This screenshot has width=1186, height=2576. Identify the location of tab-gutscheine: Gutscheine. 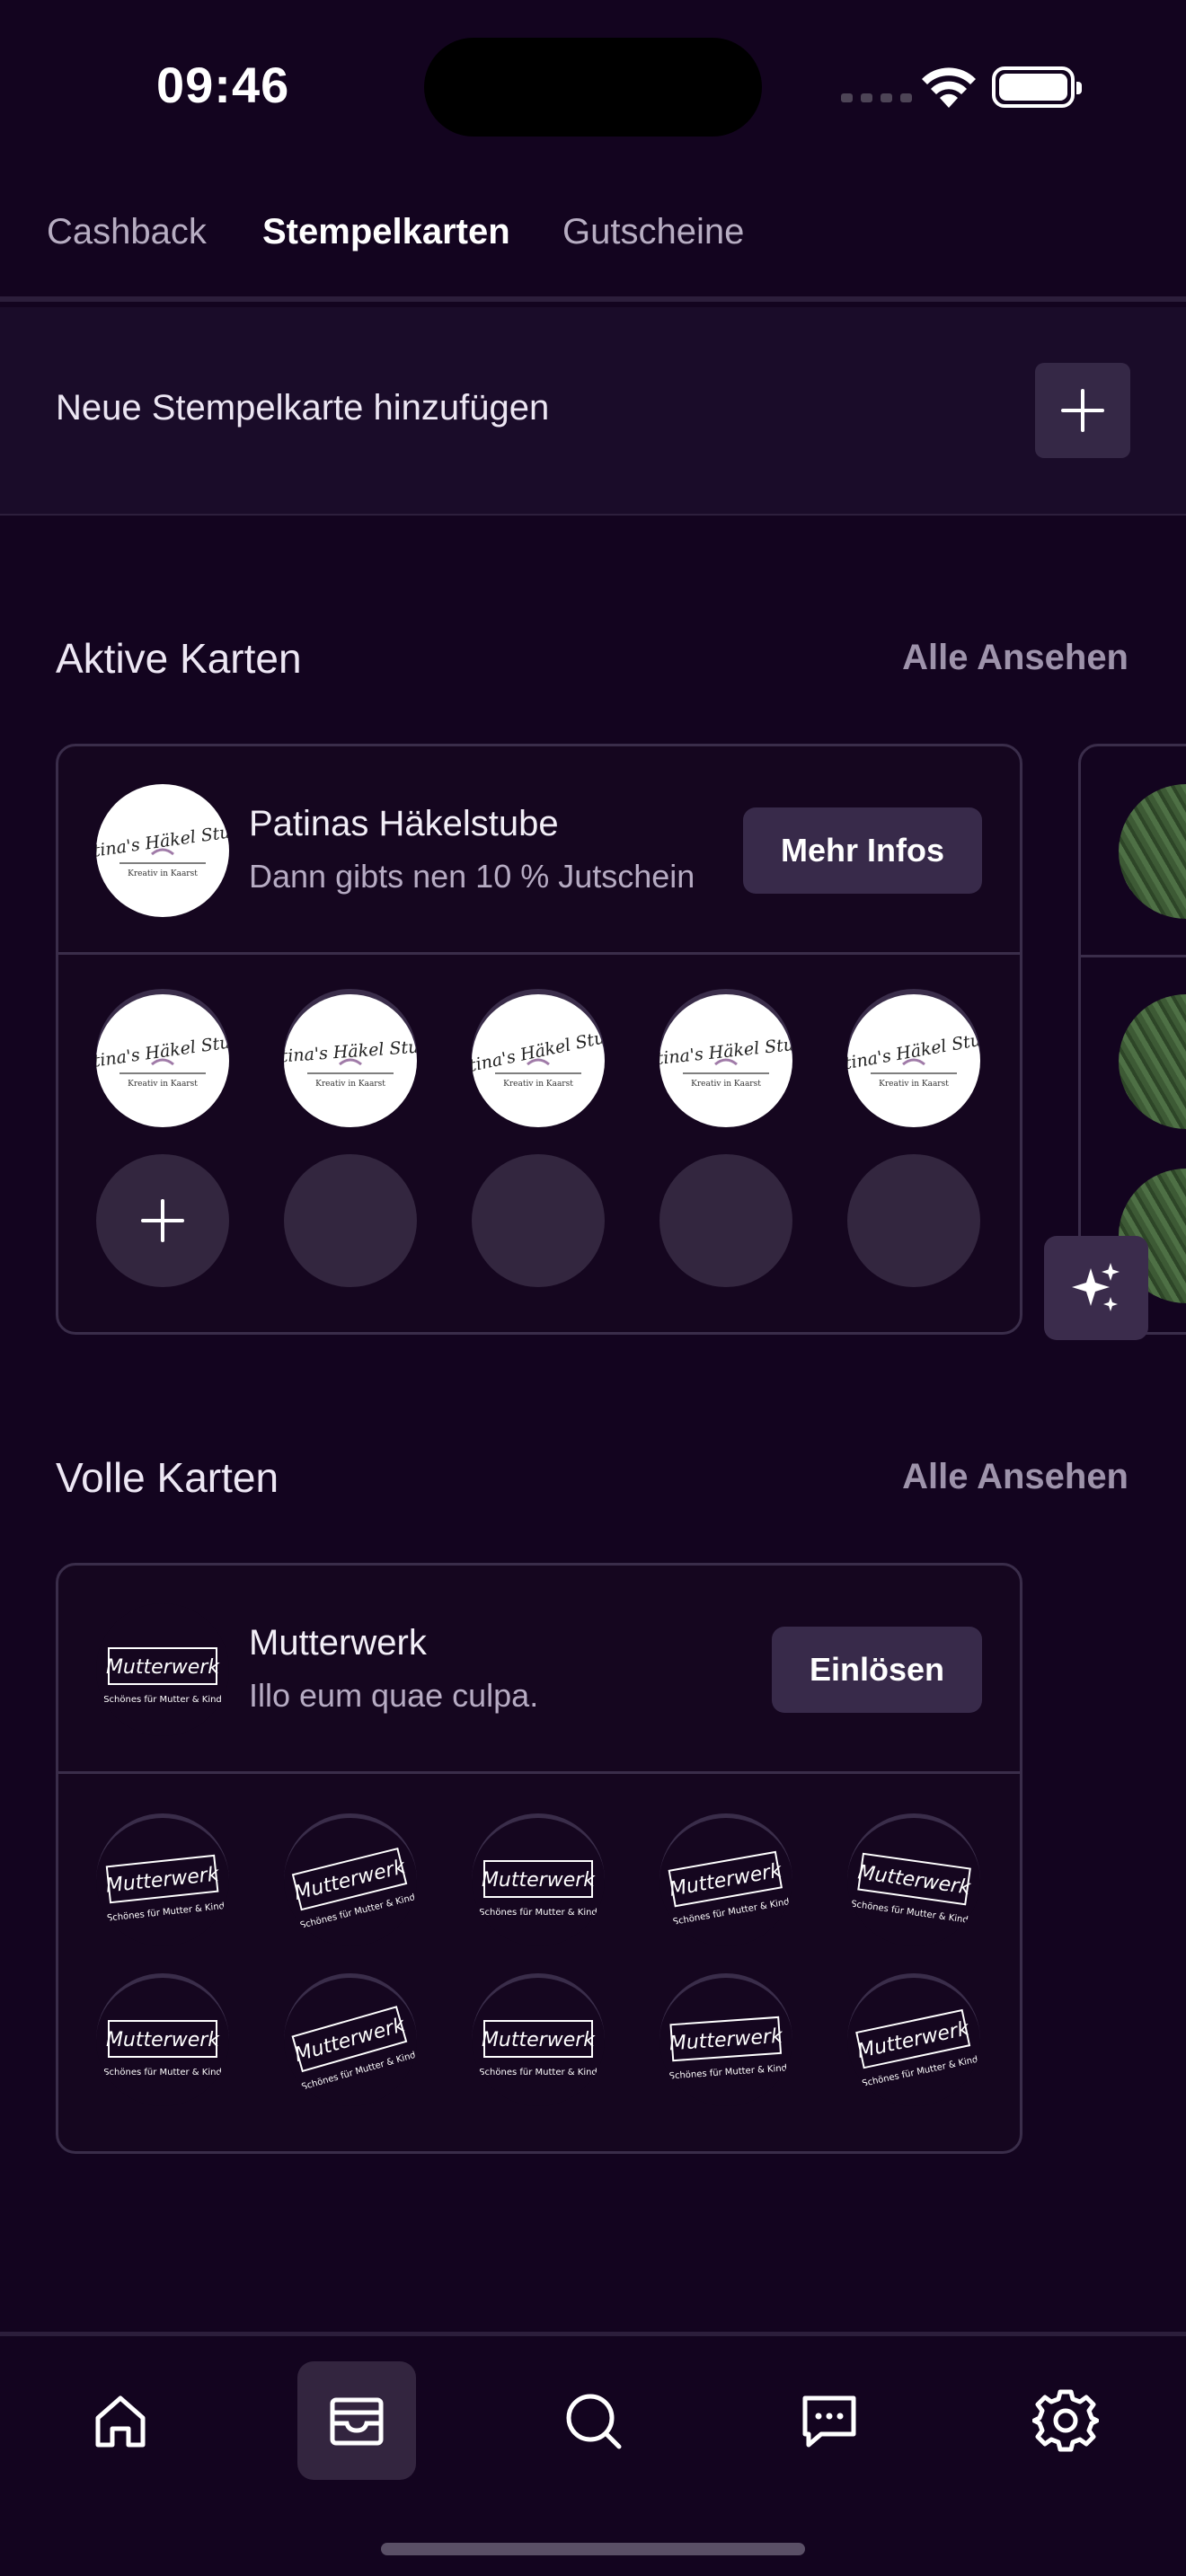
(653, 232).